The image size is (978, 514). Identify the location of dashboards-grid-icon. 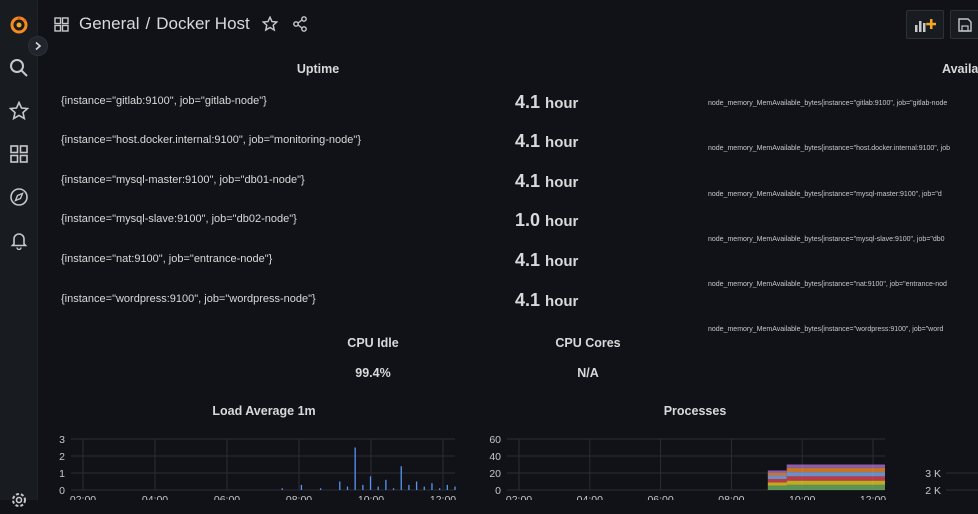
(61, 24).